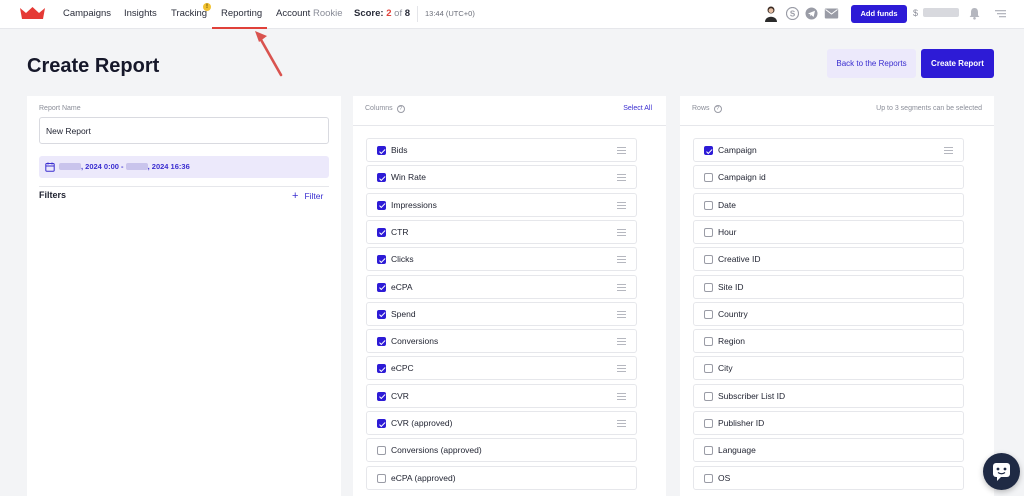 This screenshot has width=1024, height=496. I want to click on back-to-reports-button: Back to the Reports, so click(871, 63).